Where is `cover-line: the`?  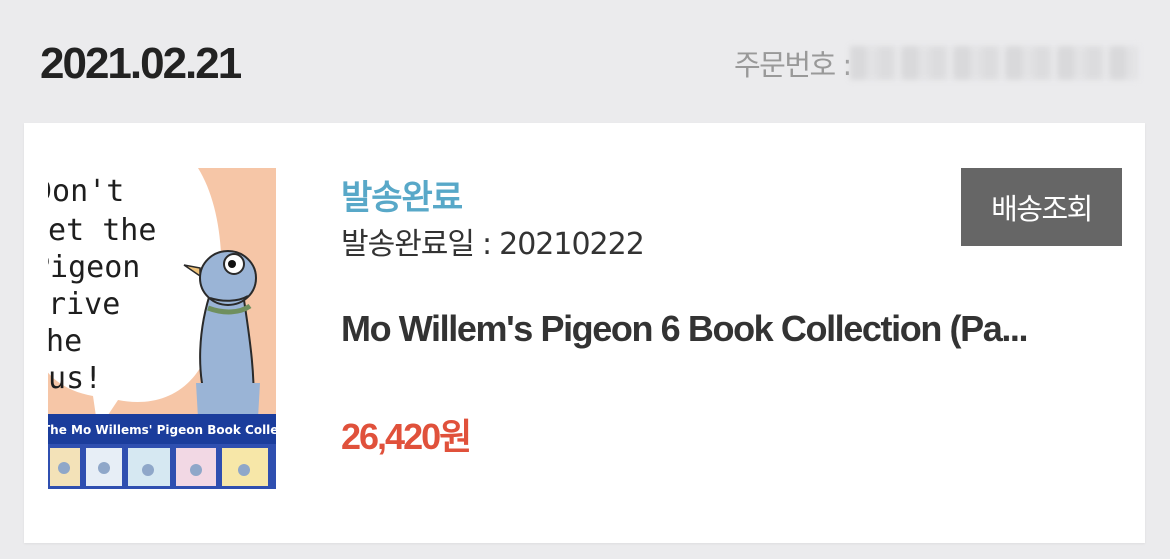 cover-line: the is located at coordinates (65, 341).